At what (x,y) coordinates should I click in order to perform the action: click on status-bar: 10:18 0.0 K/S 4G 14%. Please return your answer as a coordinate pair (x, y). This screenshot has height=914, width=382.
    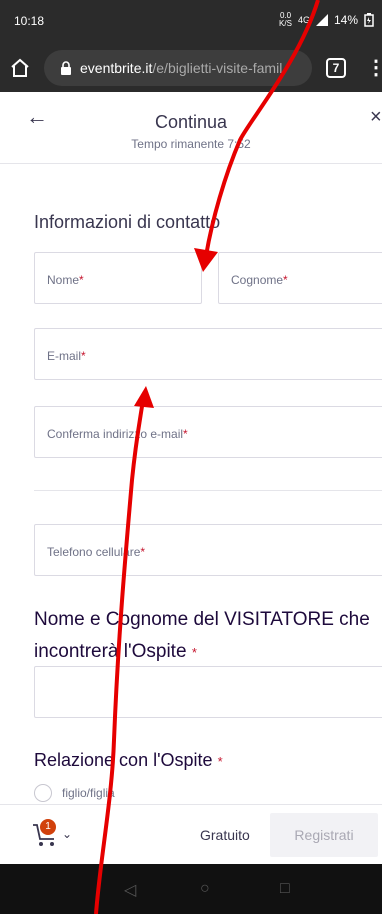
    Looking at the image, I should click on (191, 22).